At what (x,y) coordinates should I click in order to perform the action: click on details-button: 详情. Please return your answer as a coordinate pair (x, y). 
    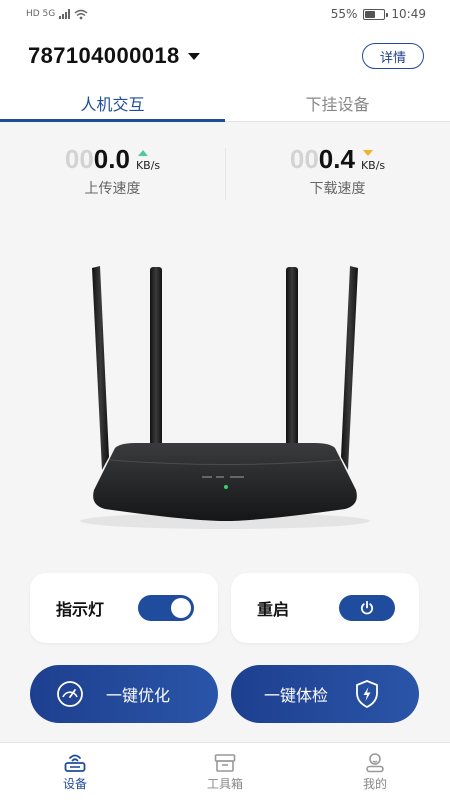
    Looking at the image, I should click on (393, 56).